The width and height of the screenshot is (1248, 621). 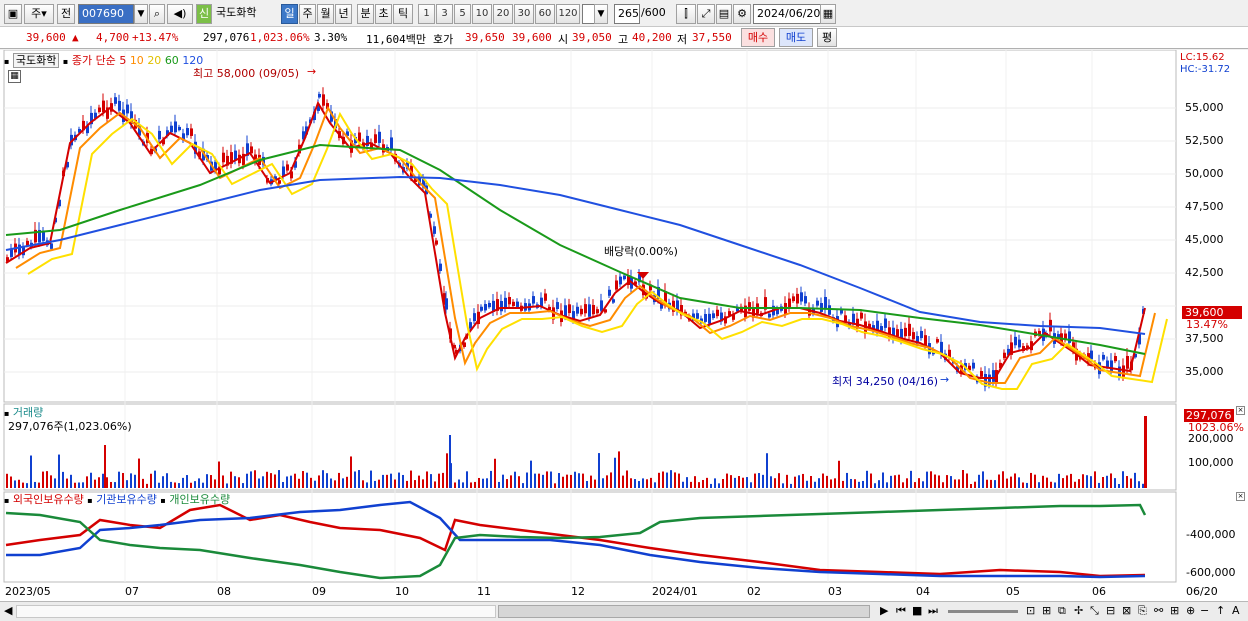 I want to click on stop-icon: ■, so click(x=917, y=610).